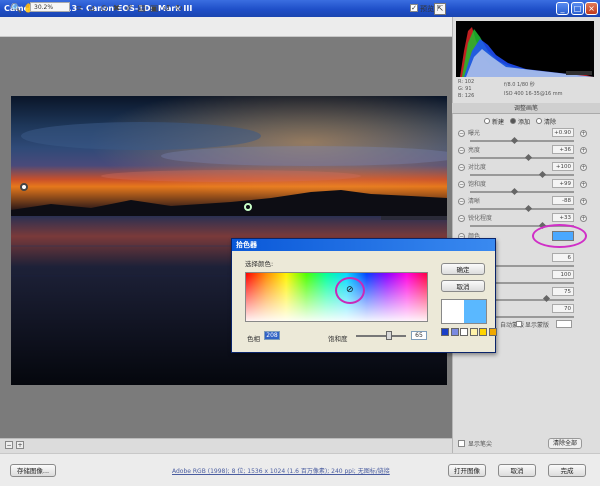 This screenshot has height=486, width=600. What do you see at coordinates (563, 149) in the screenshot?
I see `slider-value: +36` at bounding box center [563, 149].